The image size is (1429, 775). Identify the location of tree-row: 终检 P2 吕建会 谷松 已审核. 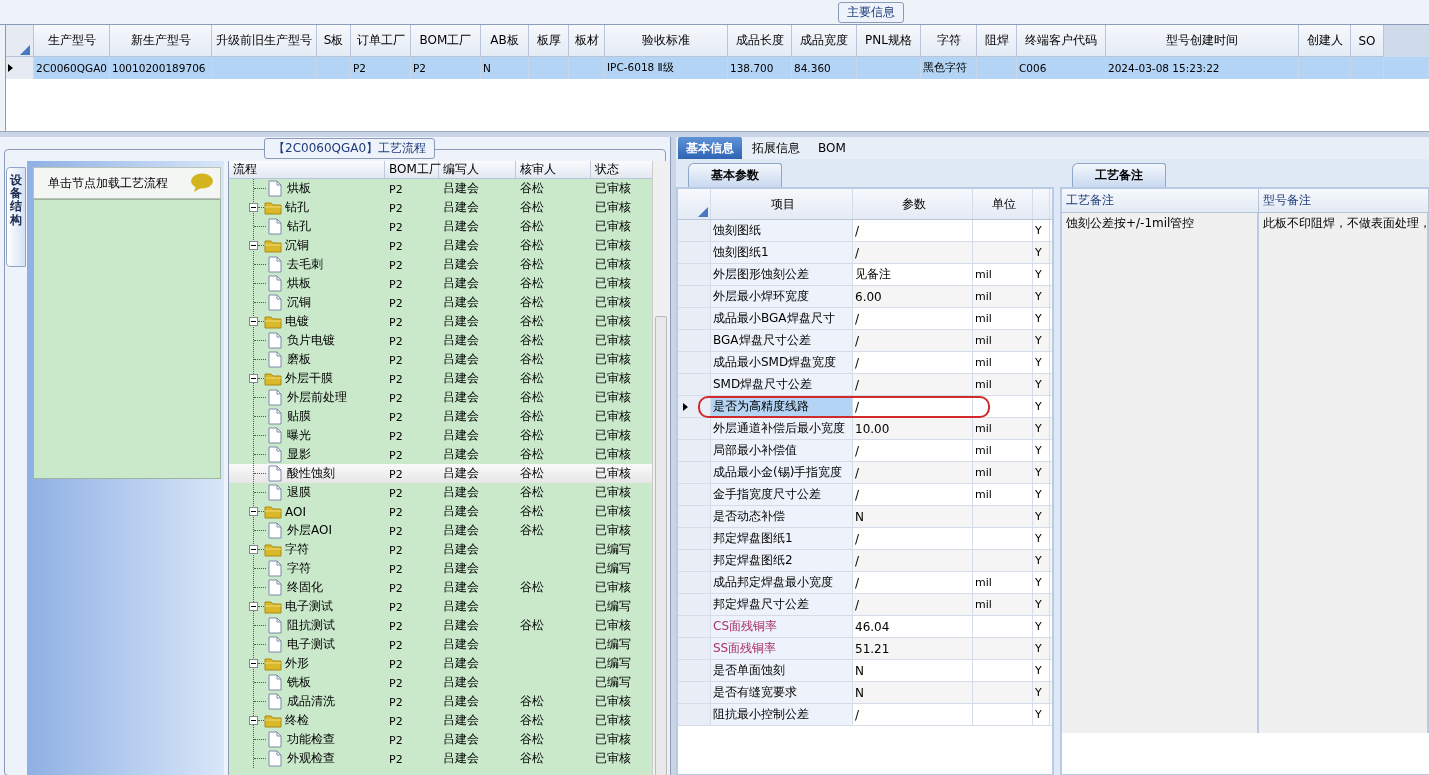
(440, 720).